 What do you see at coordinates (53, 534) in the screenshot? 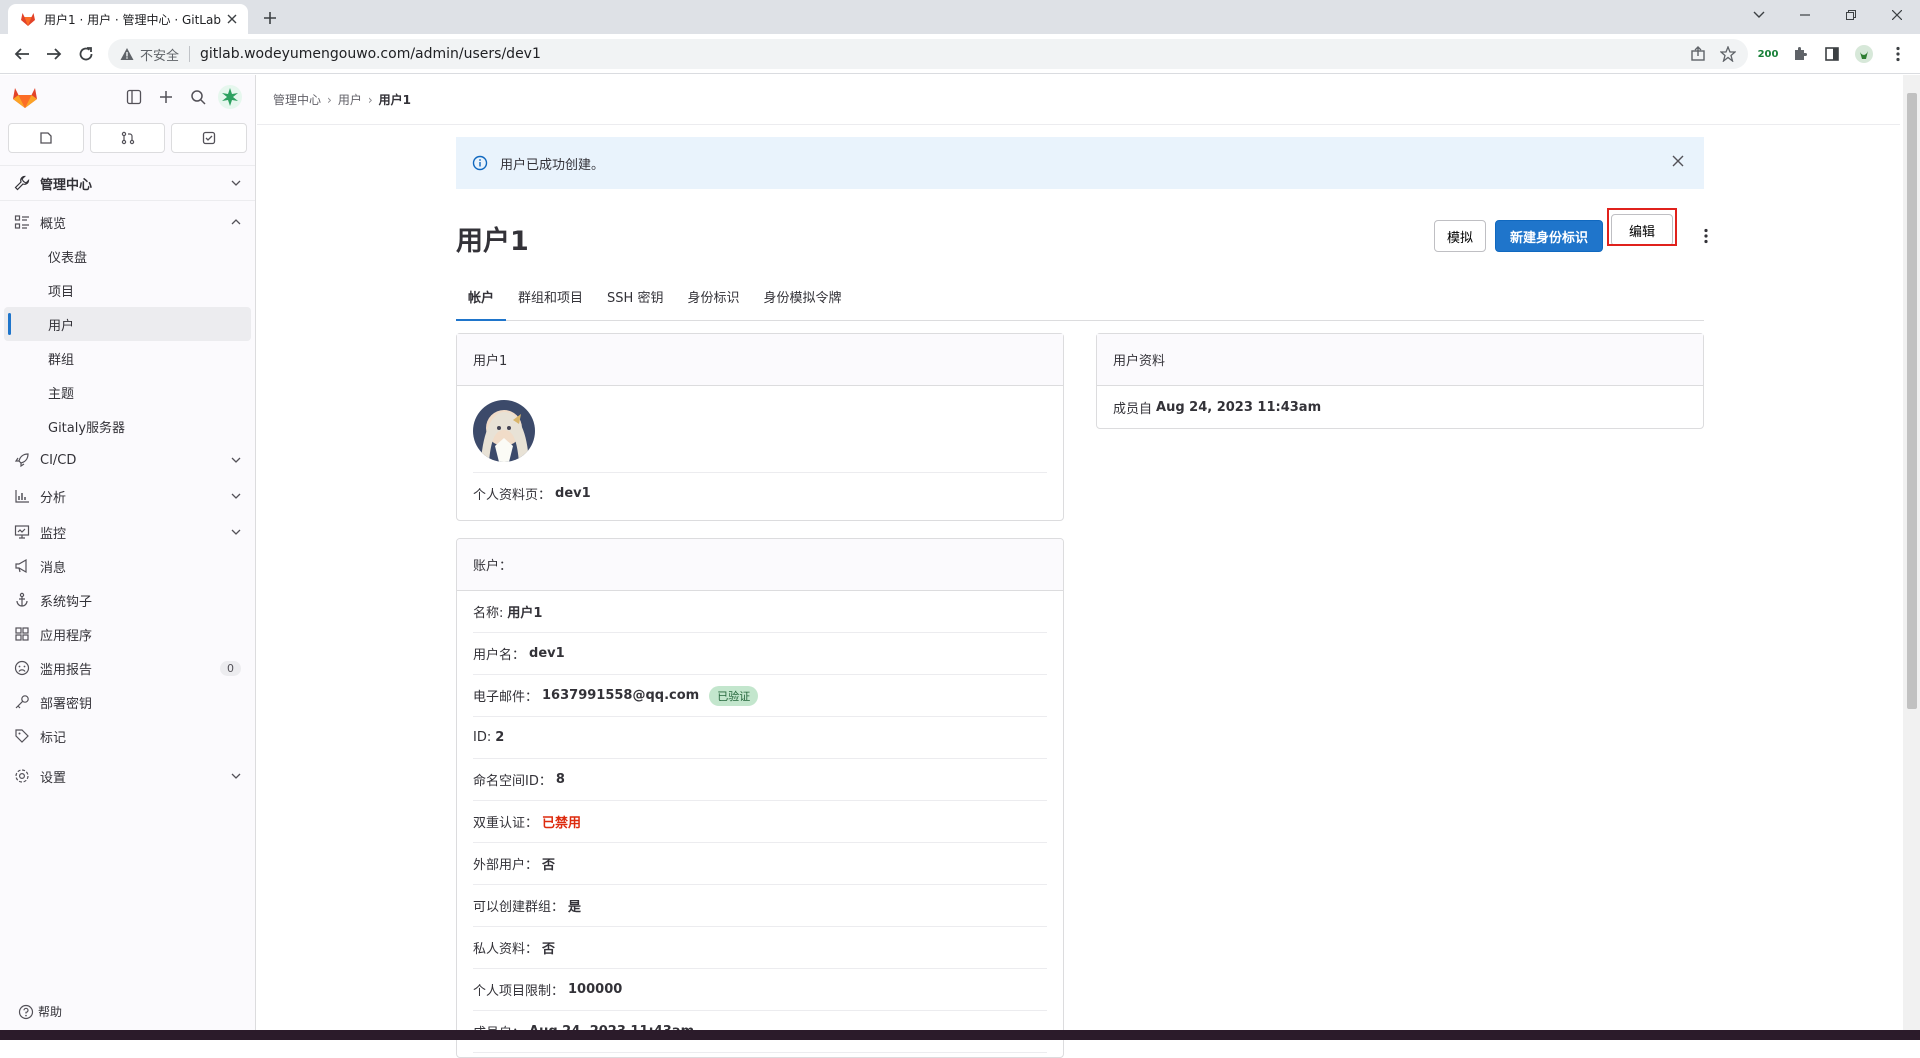
I see `sidebar-item-label: 监控` at bounding box center [53, 534].